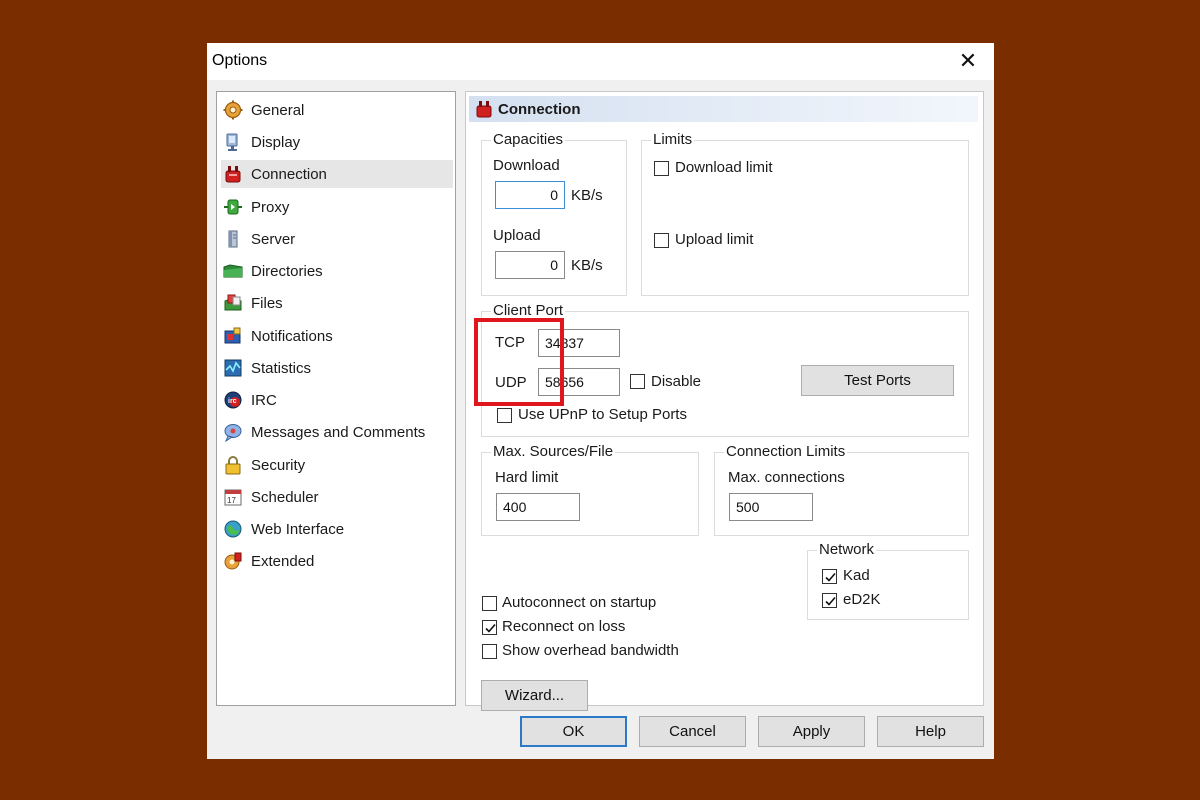  Describe the element at coordinates (805, 213) in the screenshot. I see `limits-group: Limits Download limit Upload limit` at that location.